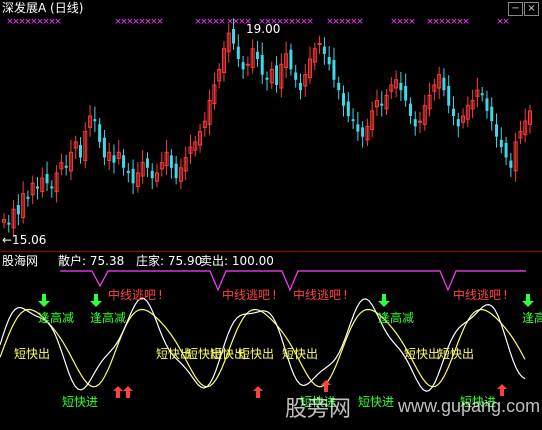 The image size is (542, 430). Describe the element at coordinates (318, 409) in the screenshot. I see `watermark-brand: 股旁网` at that location.